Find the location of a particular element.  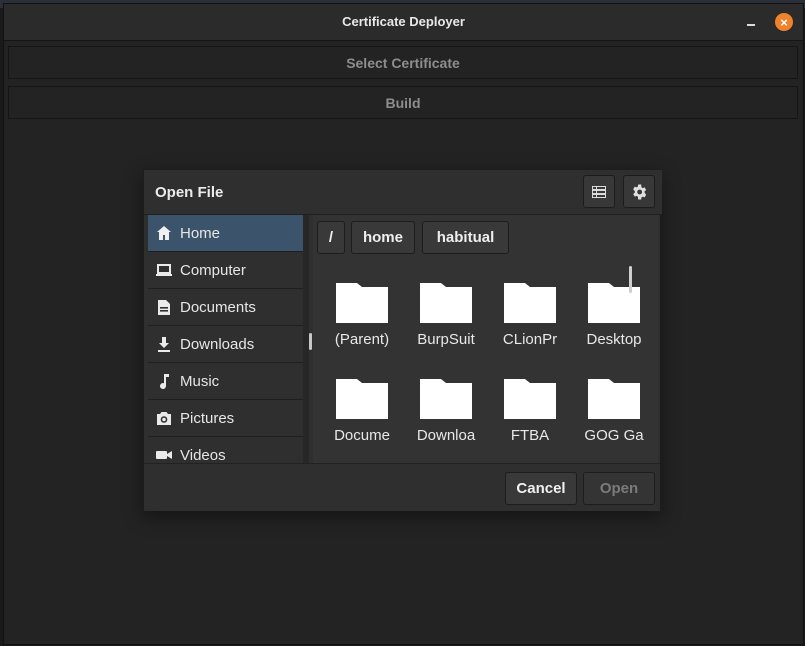

folder-label: Desktop is located at coordinates (614, 339).